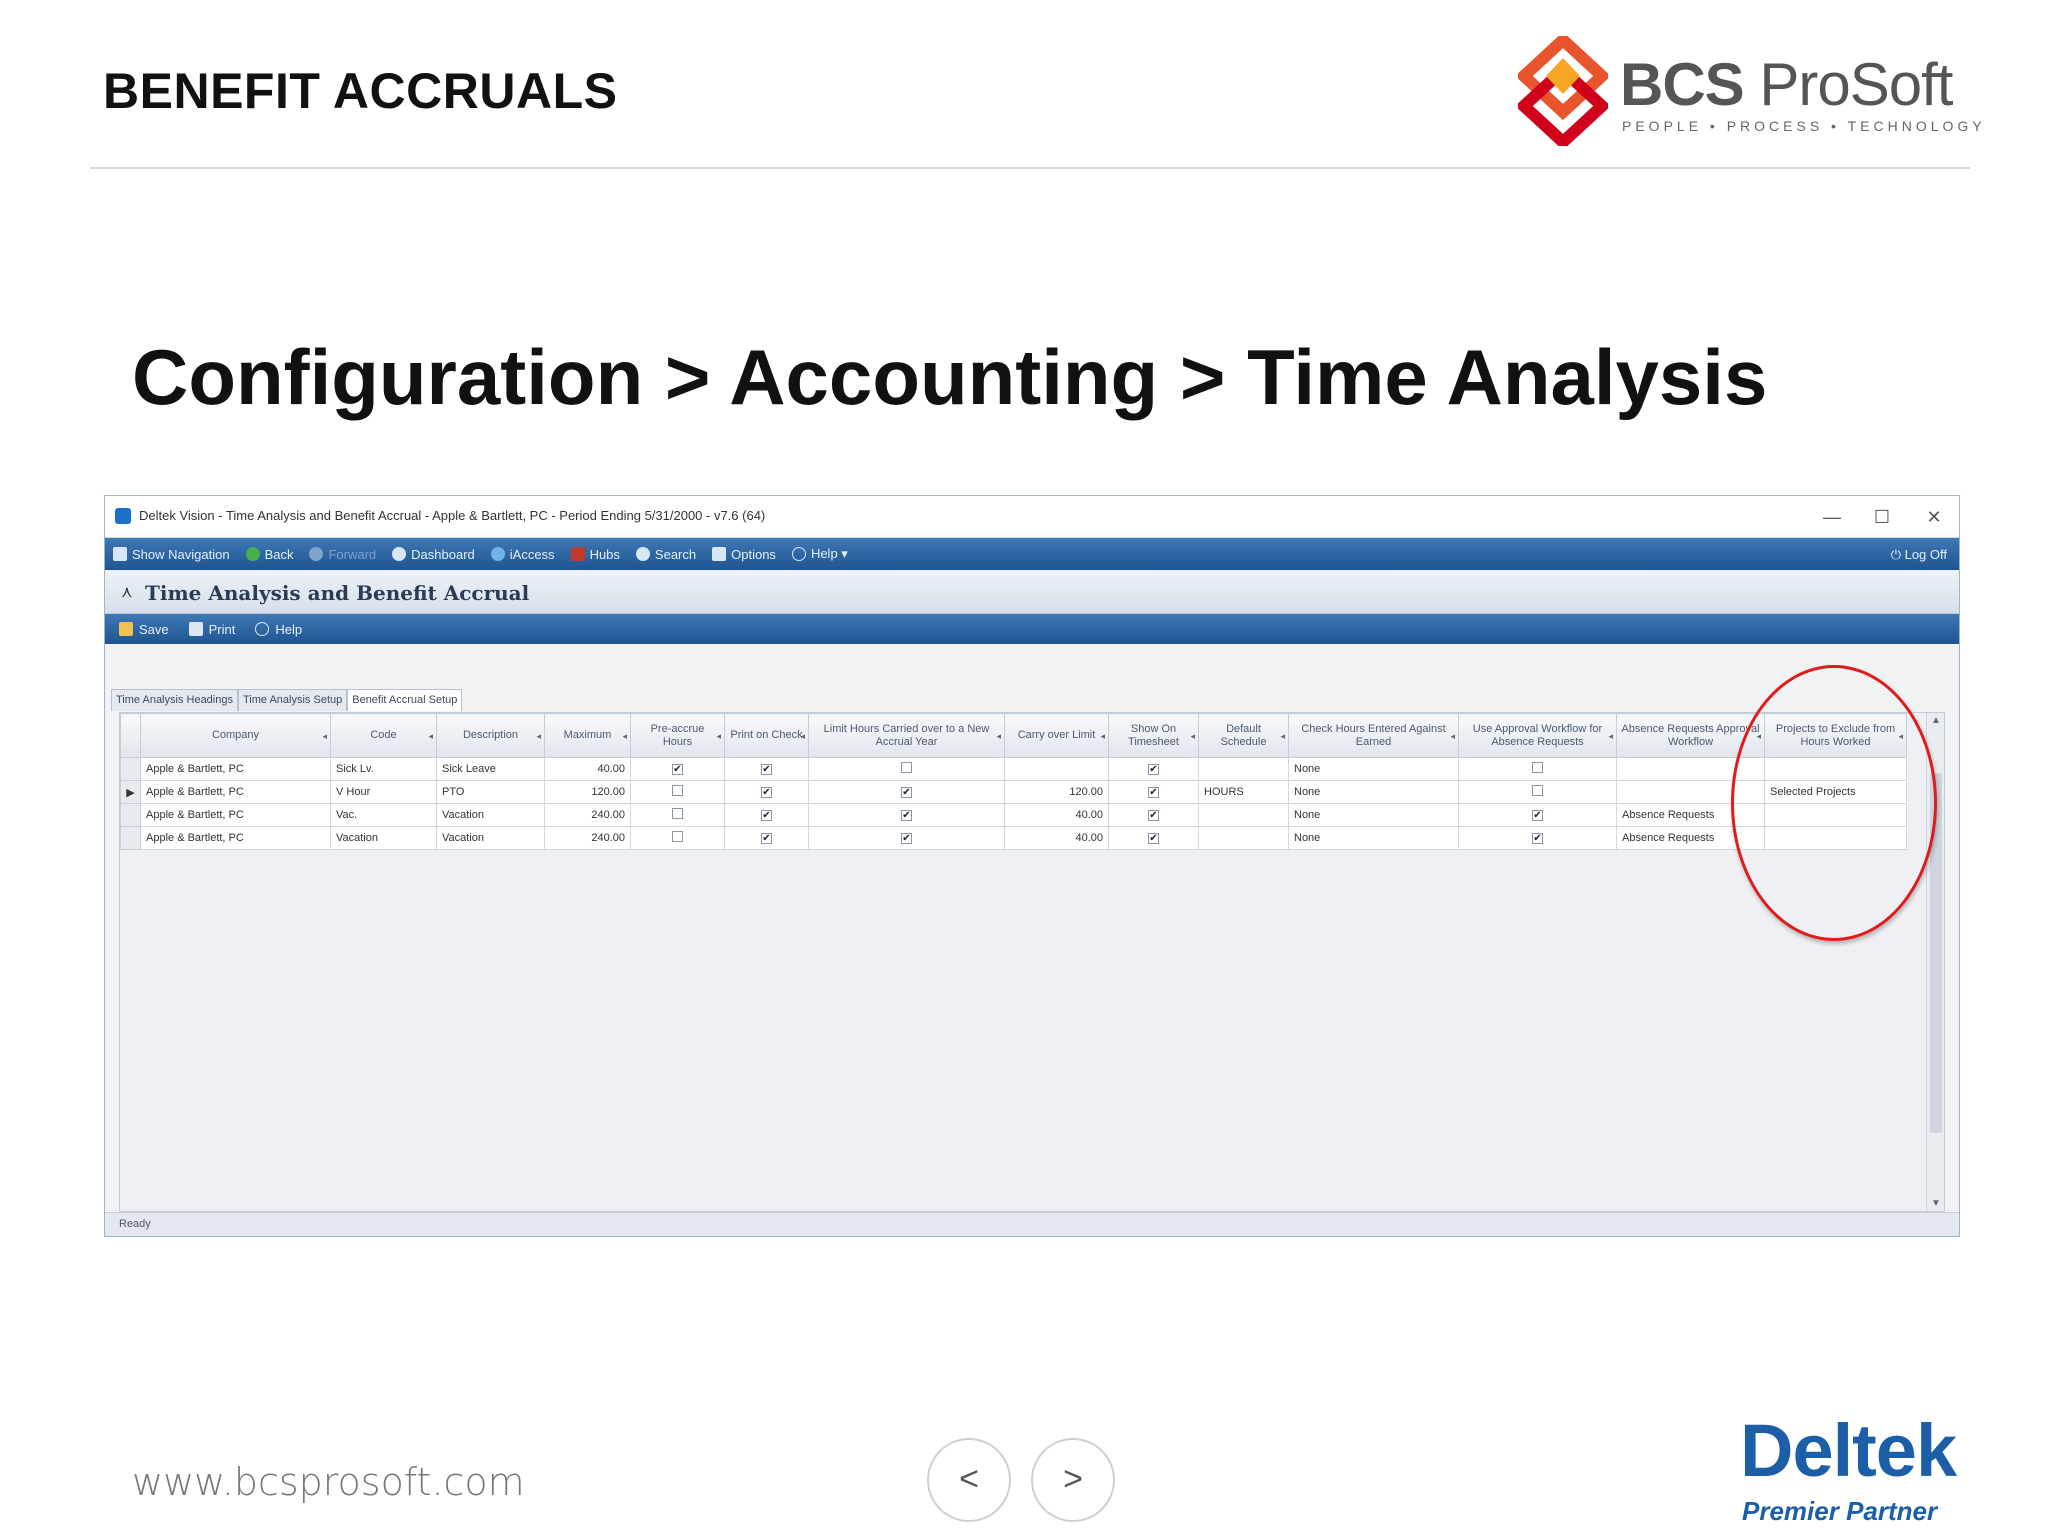  Describe the element at coordinates (1153, 735) in the screenshot. I see `column-header-show-on-timesheet: Show On Timesheet ◂` at that location.